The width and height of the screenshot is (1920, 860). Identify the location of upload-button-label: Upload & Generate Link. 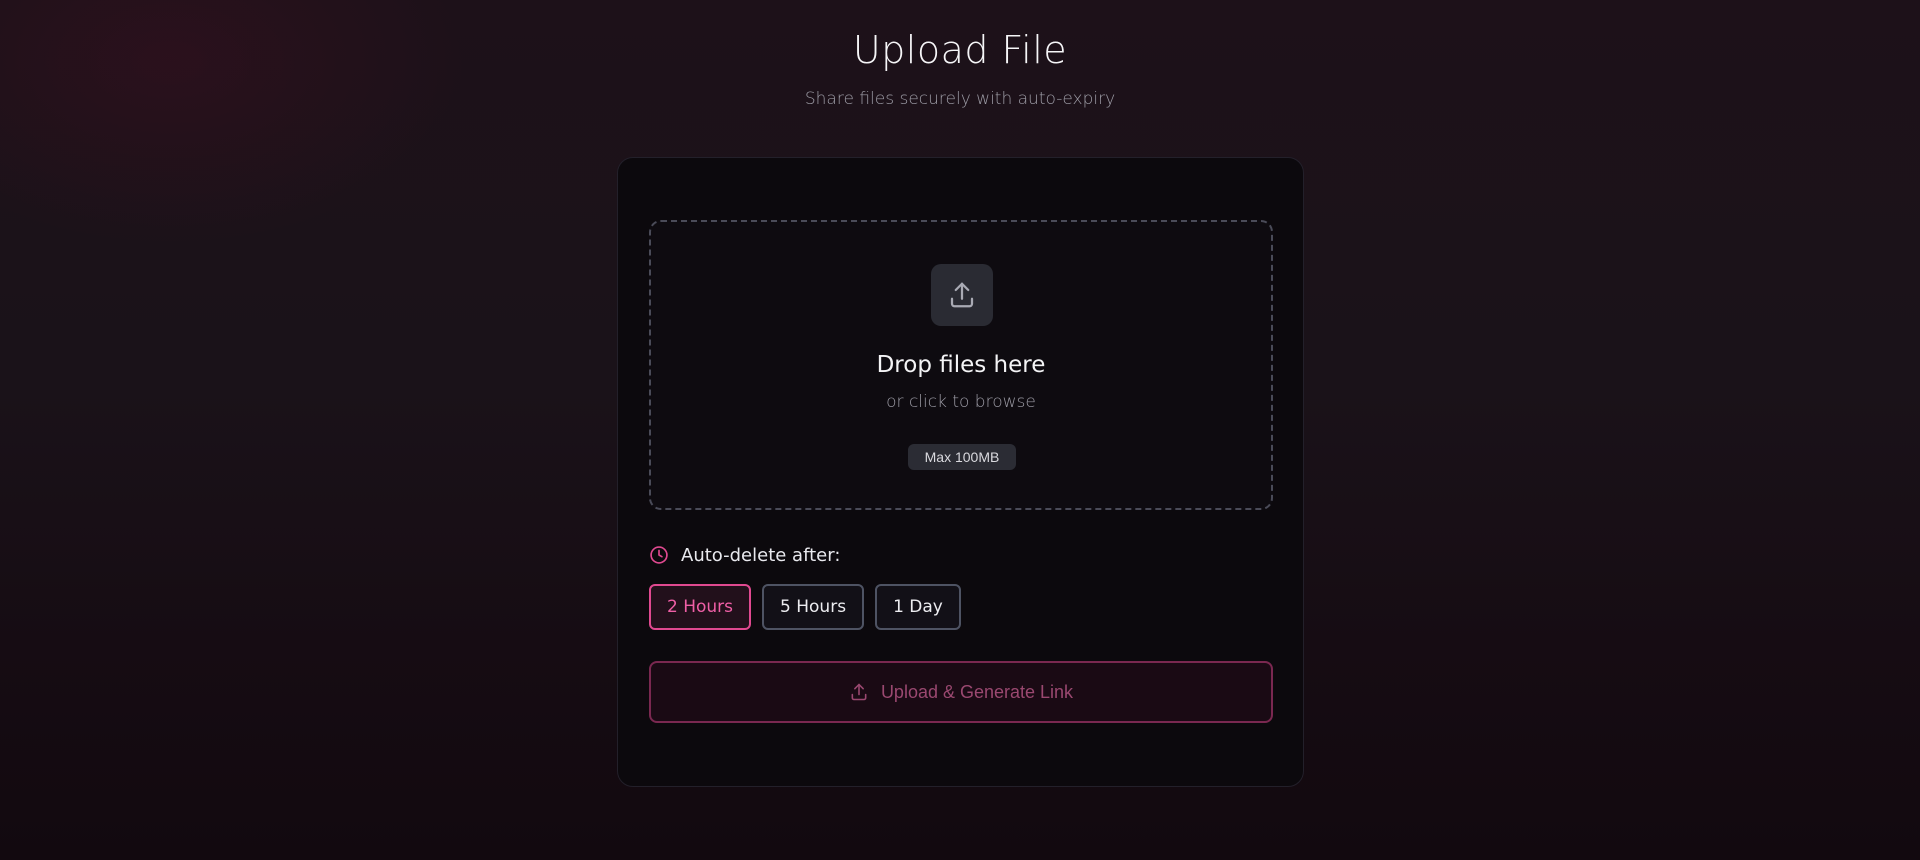
(977, 691).